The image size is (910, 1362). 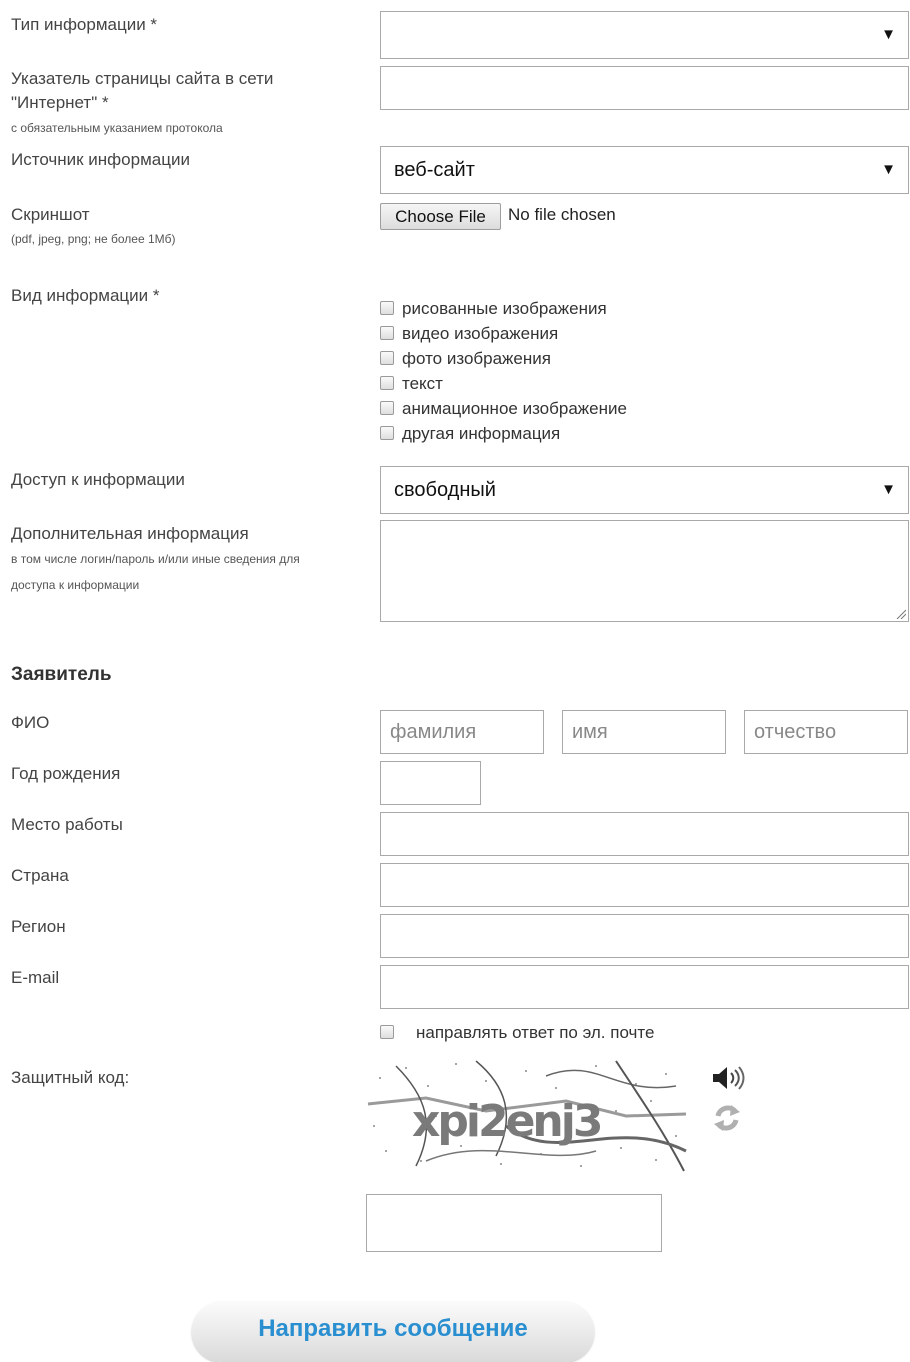 I want to click on access-select: свободный ▼, so click(x=644, y=490).